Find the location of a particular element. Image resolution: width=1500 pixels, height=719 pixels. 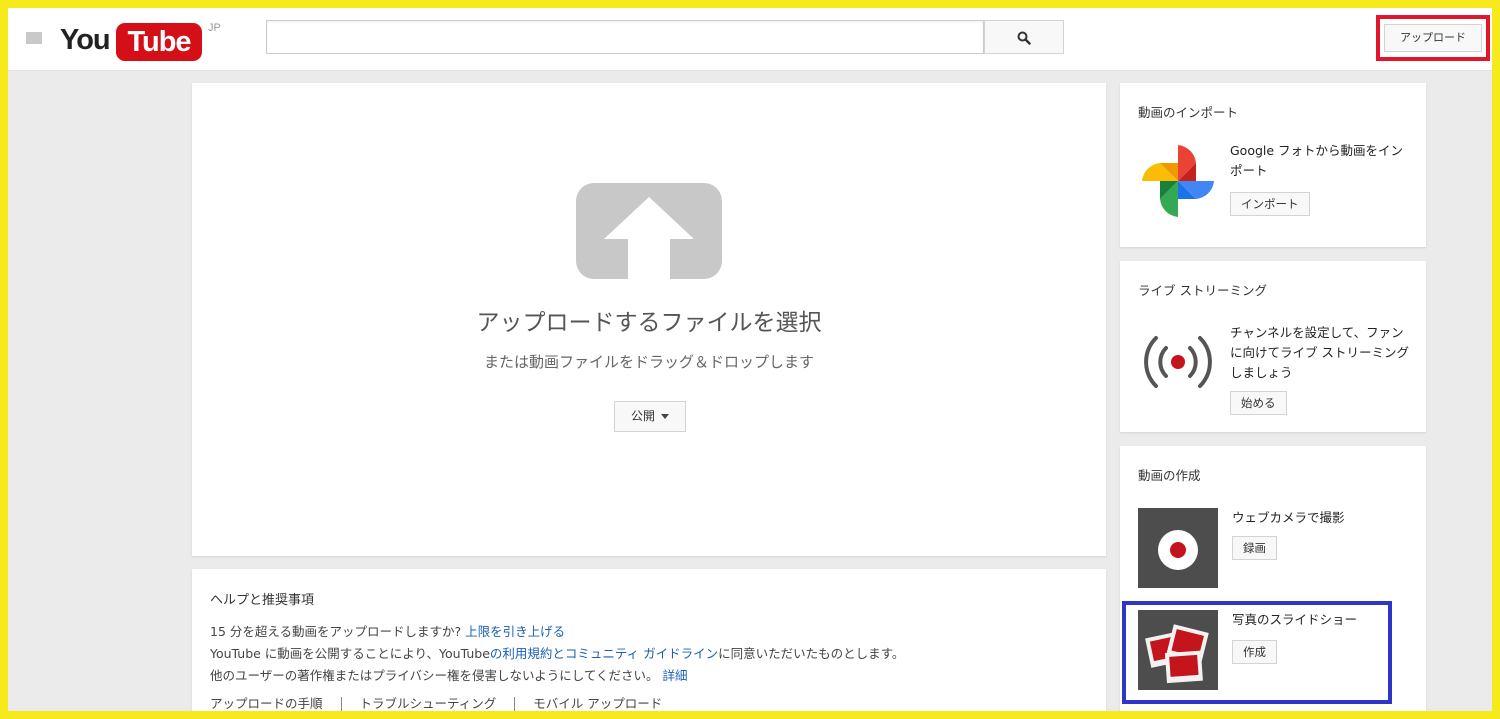

get-started-button: 始める is located at coordinates (1258, 403).